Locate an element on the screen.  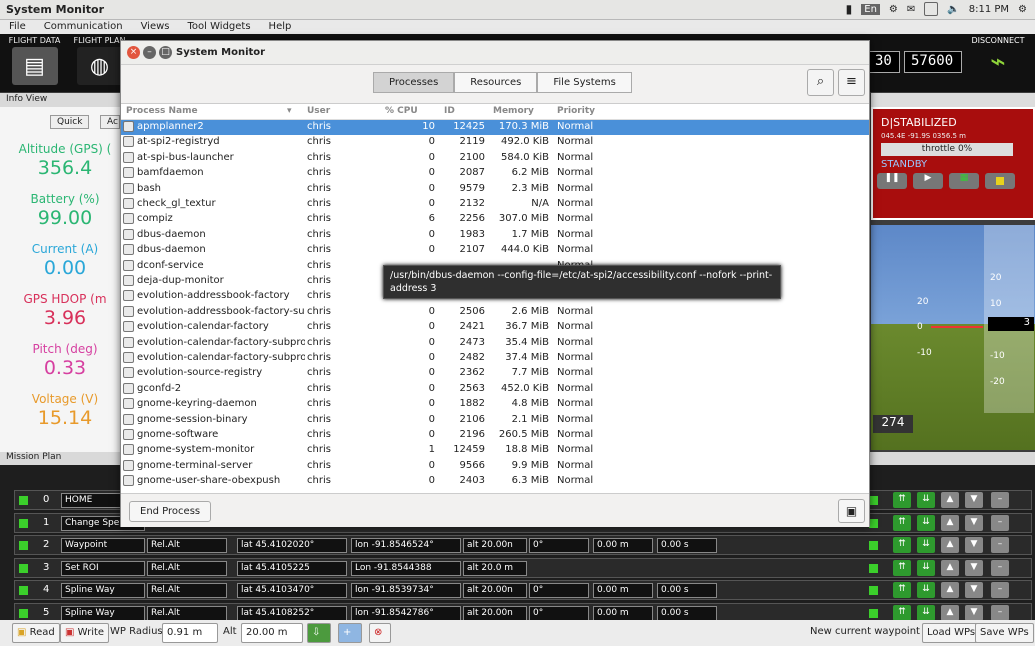
add-button: + is located at coordinates (350, 633).